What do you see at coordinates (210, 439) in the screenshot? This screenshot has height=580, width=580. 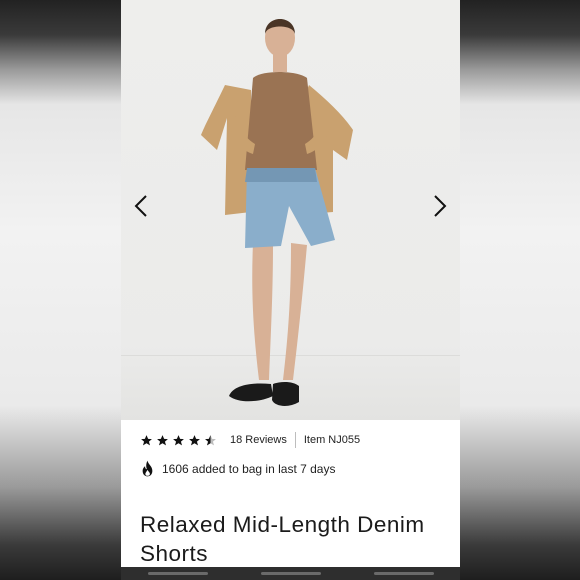 I see `star-half-icon` at bounding box center [210, 439].